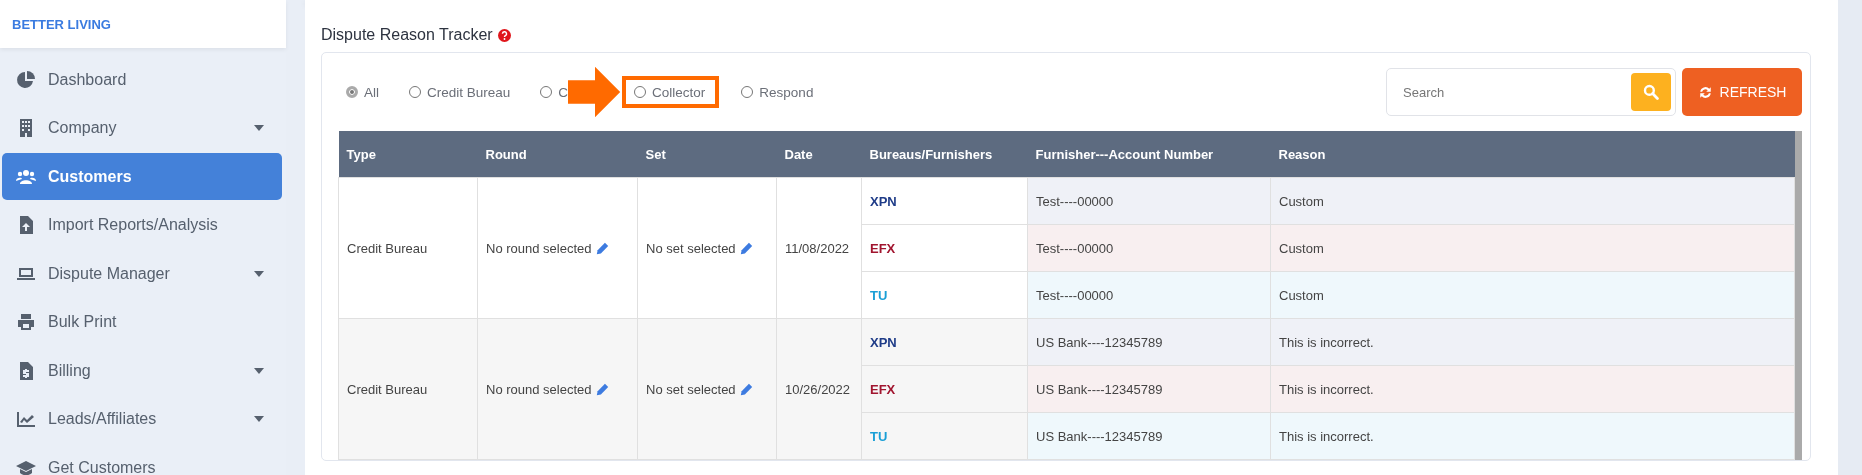 This screenshot has width=1862, height=475. What do you see at coordinates (1705, 92) in the screenshot?
I see `refresh-icon` at bounding box center [1705, 92].